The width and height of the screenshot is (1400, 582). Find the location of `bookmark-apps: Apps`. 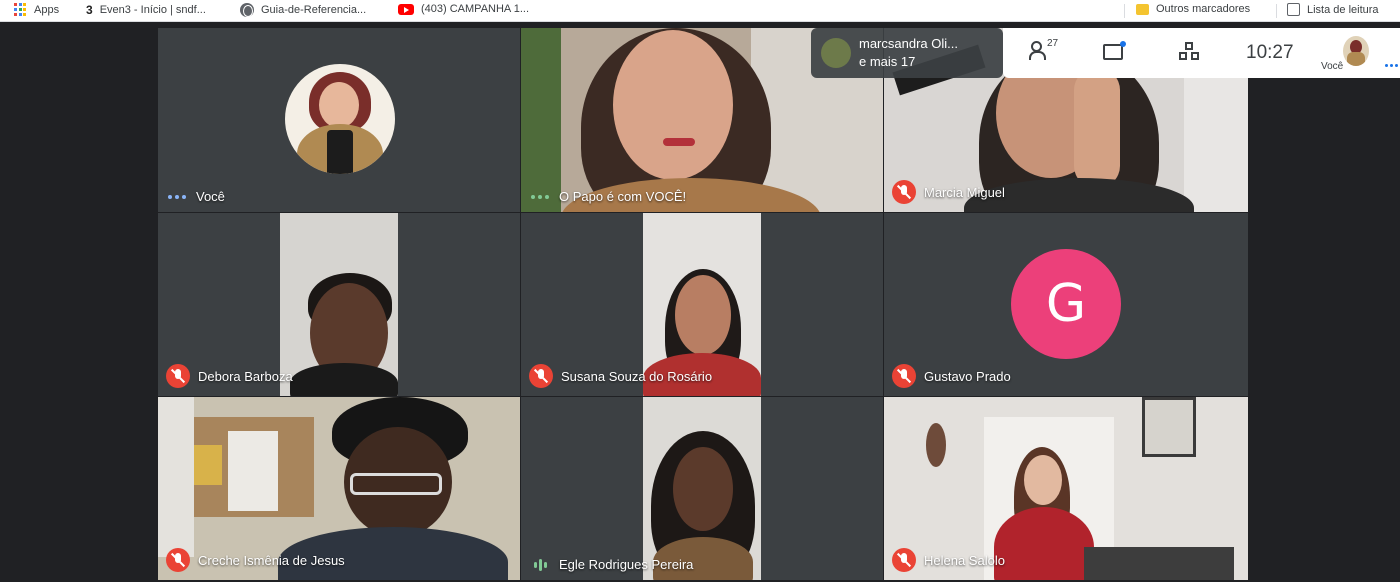

bookmark-apps: Apps is located at coordinates (36, 9).